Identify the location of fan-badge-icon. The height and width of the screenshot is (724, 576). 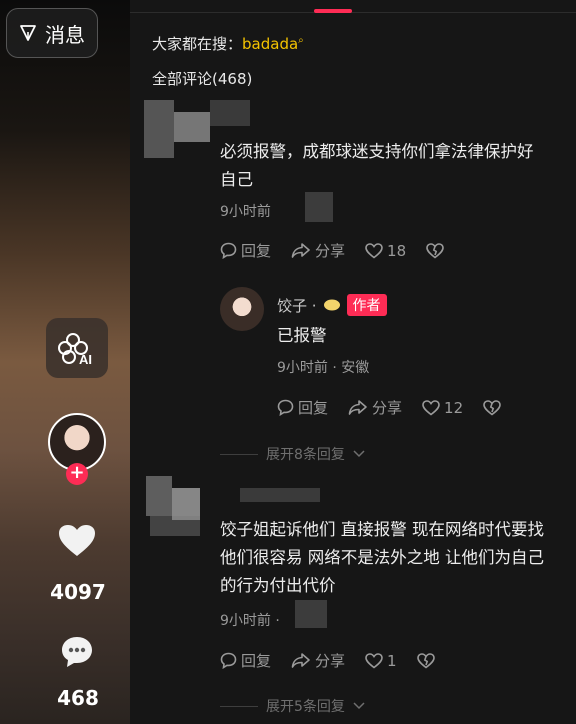
(331, 305).